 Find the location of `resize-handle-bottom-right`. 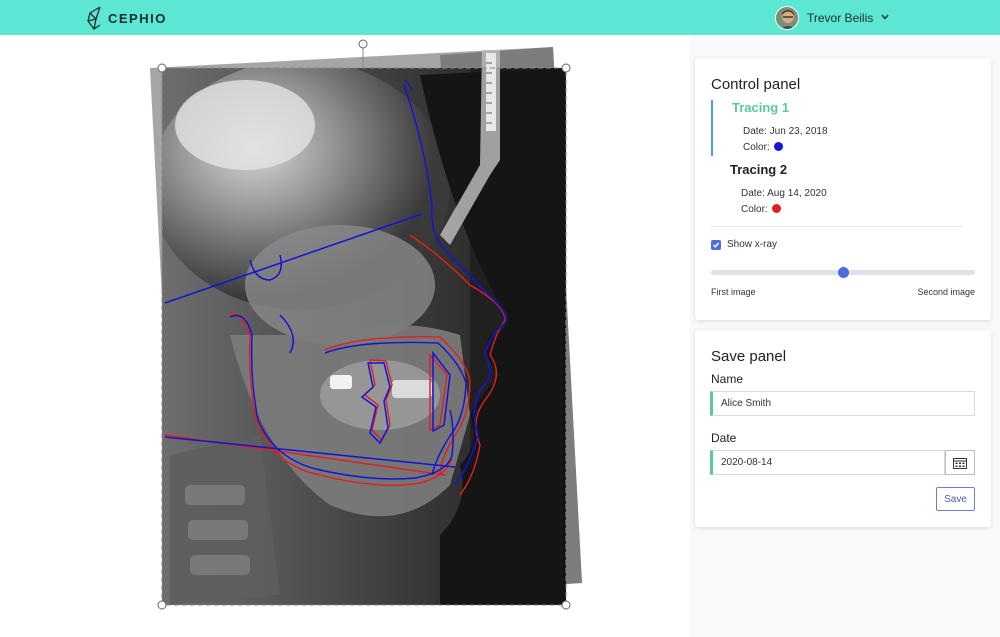

resize-handle-bottom-right is located at coordinates (566, 605).